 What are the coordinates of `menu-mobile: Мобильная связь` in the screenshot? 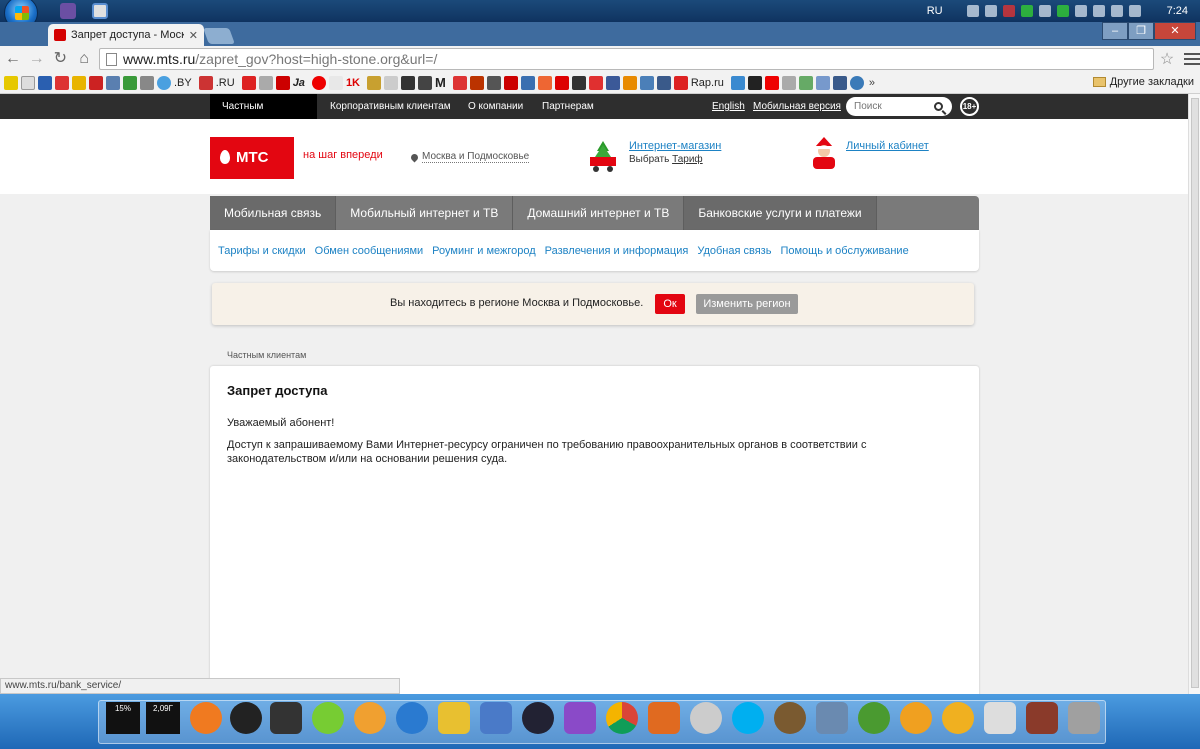 It's located at (273, 213).